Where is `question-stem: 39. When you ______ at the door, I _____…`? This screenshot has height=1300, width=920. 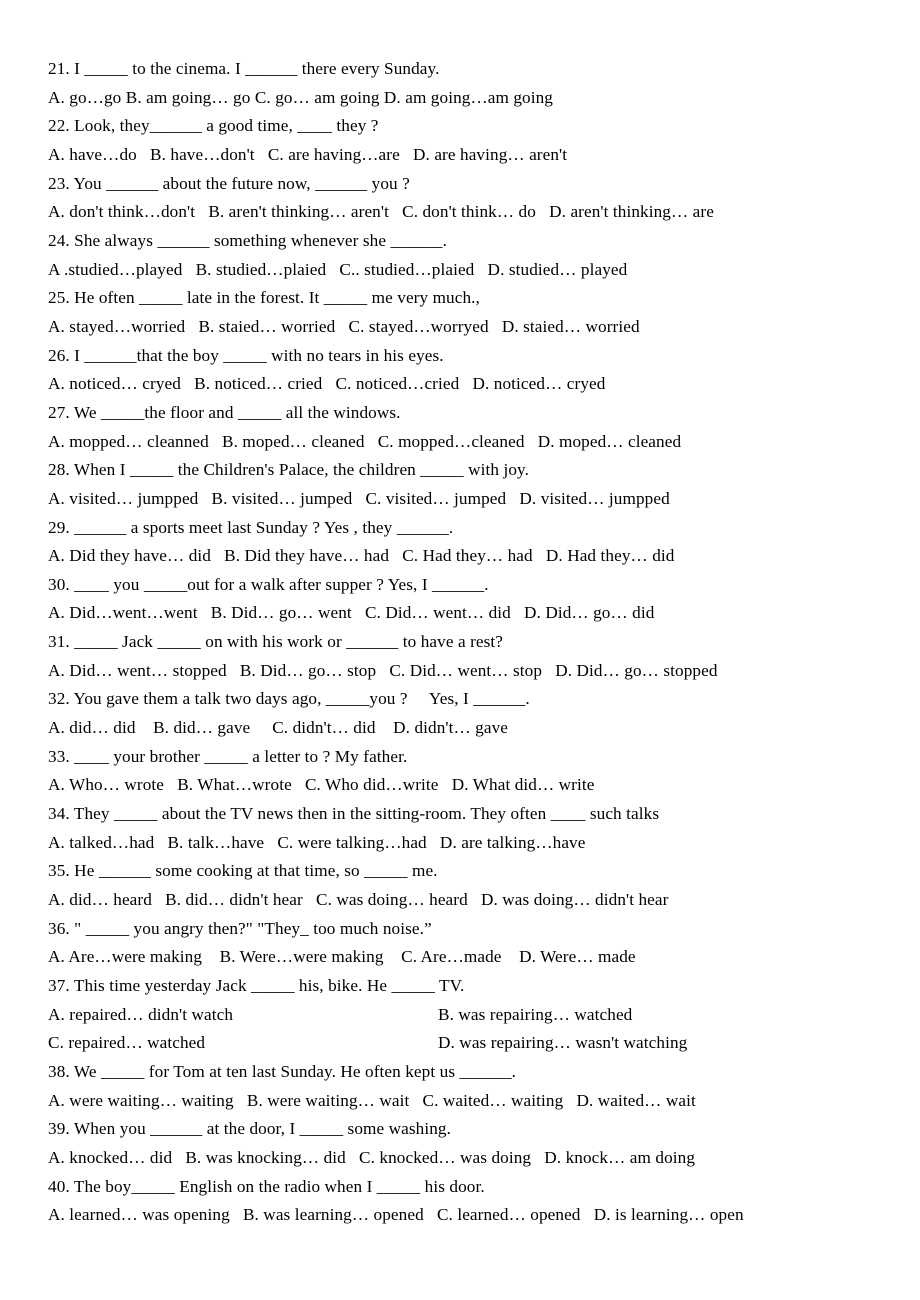 question-stem: 39. When you ______ at the door, I _____… is located at coordinates (249, 1129).